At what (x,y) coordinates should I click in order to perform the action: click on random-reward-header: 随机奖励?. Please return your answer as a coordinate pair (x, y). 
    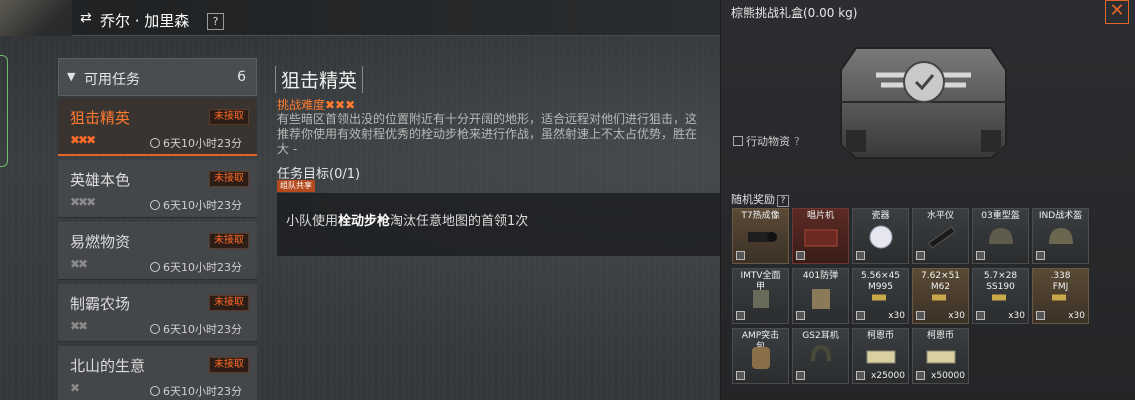
    Looking at the image, I should click on (760, 199).